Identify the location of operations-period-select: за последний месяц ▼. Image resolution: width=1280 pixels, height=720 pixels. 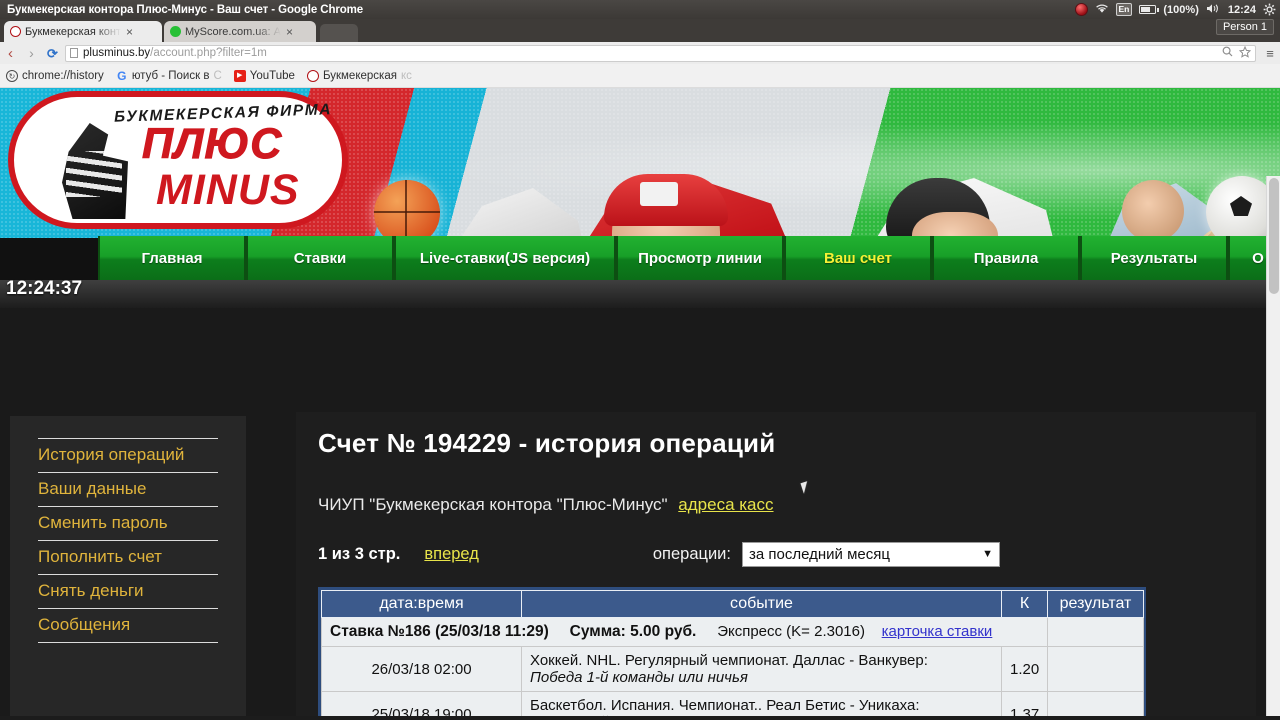
(870, 554).